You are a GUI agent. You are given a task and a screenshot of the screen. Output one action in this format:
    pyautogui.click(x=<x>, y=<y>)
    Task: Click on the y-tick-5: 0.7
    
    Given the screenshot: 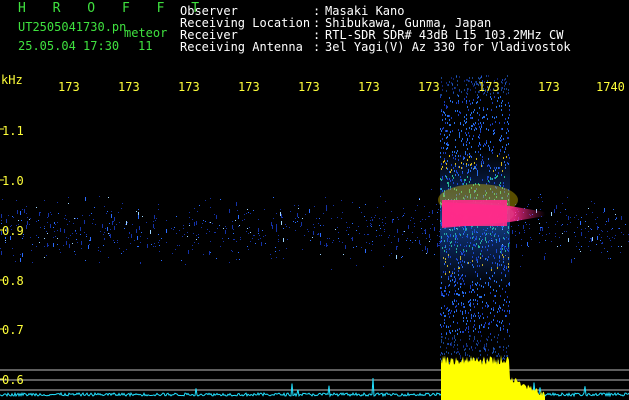 What is the action you would take?
    pyautogui.click(x=13, y=330)
    